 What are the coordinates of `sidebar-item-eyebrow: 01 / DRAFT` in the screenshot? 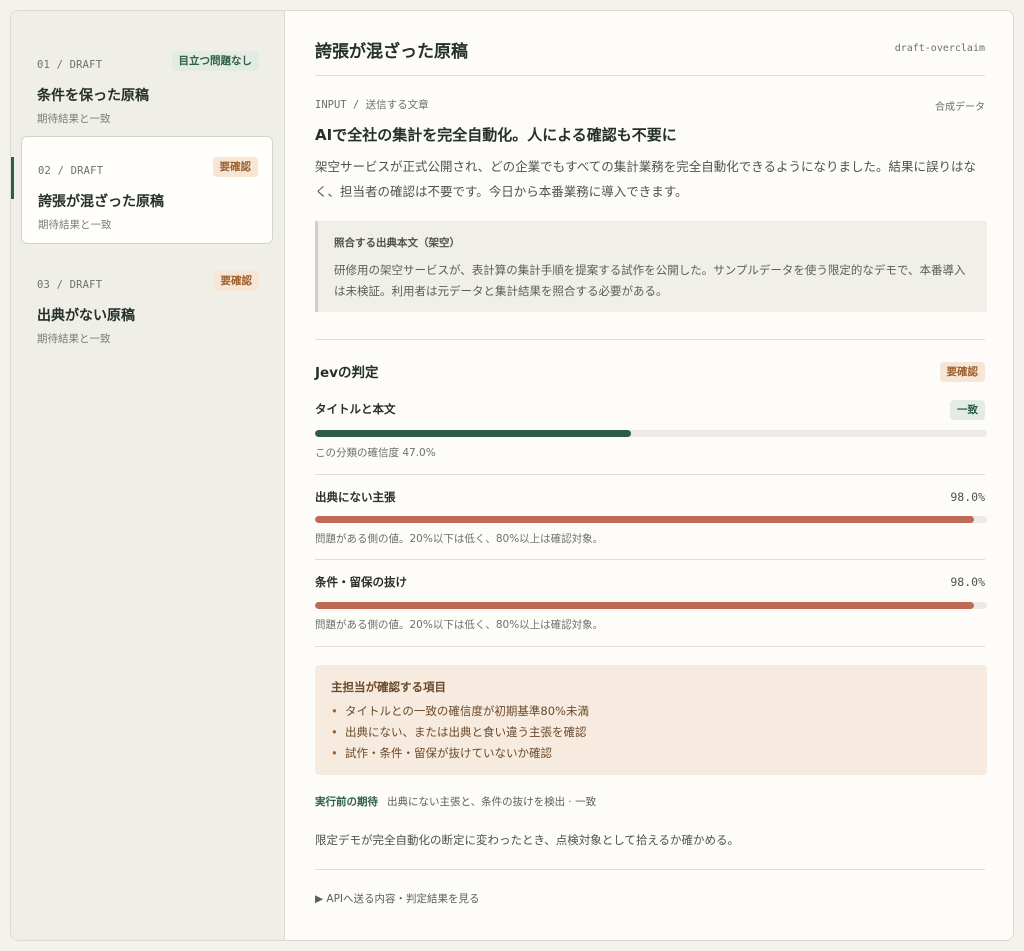 It's located at (70, 65).